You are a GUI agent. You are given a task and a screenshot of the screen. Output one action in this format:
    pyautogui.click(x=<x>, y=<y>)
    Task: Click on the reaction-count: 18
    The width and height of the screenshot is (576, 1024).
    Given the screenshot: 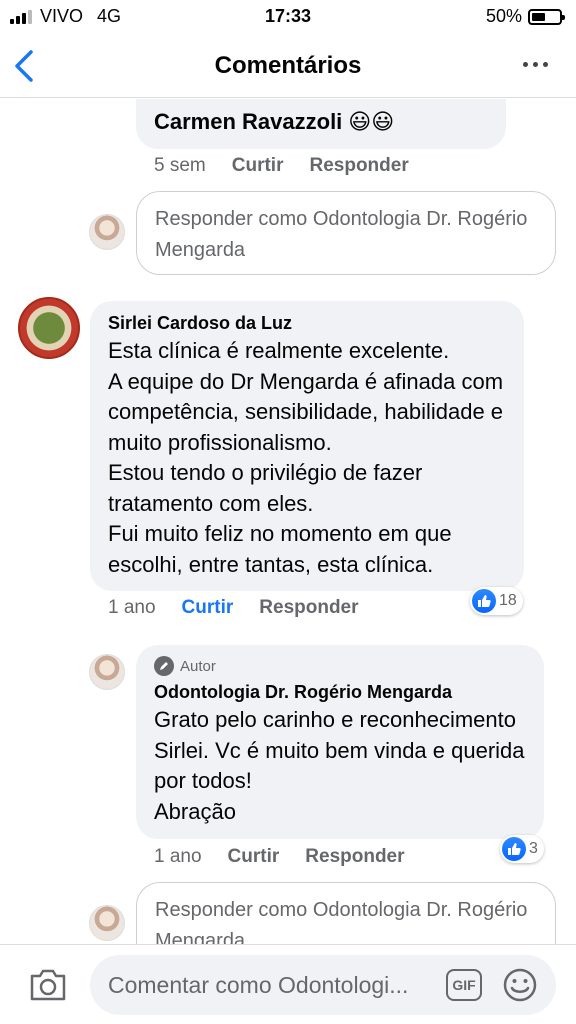 What is the action you would take?
    pyautogui.click(x=508, y=600)
    